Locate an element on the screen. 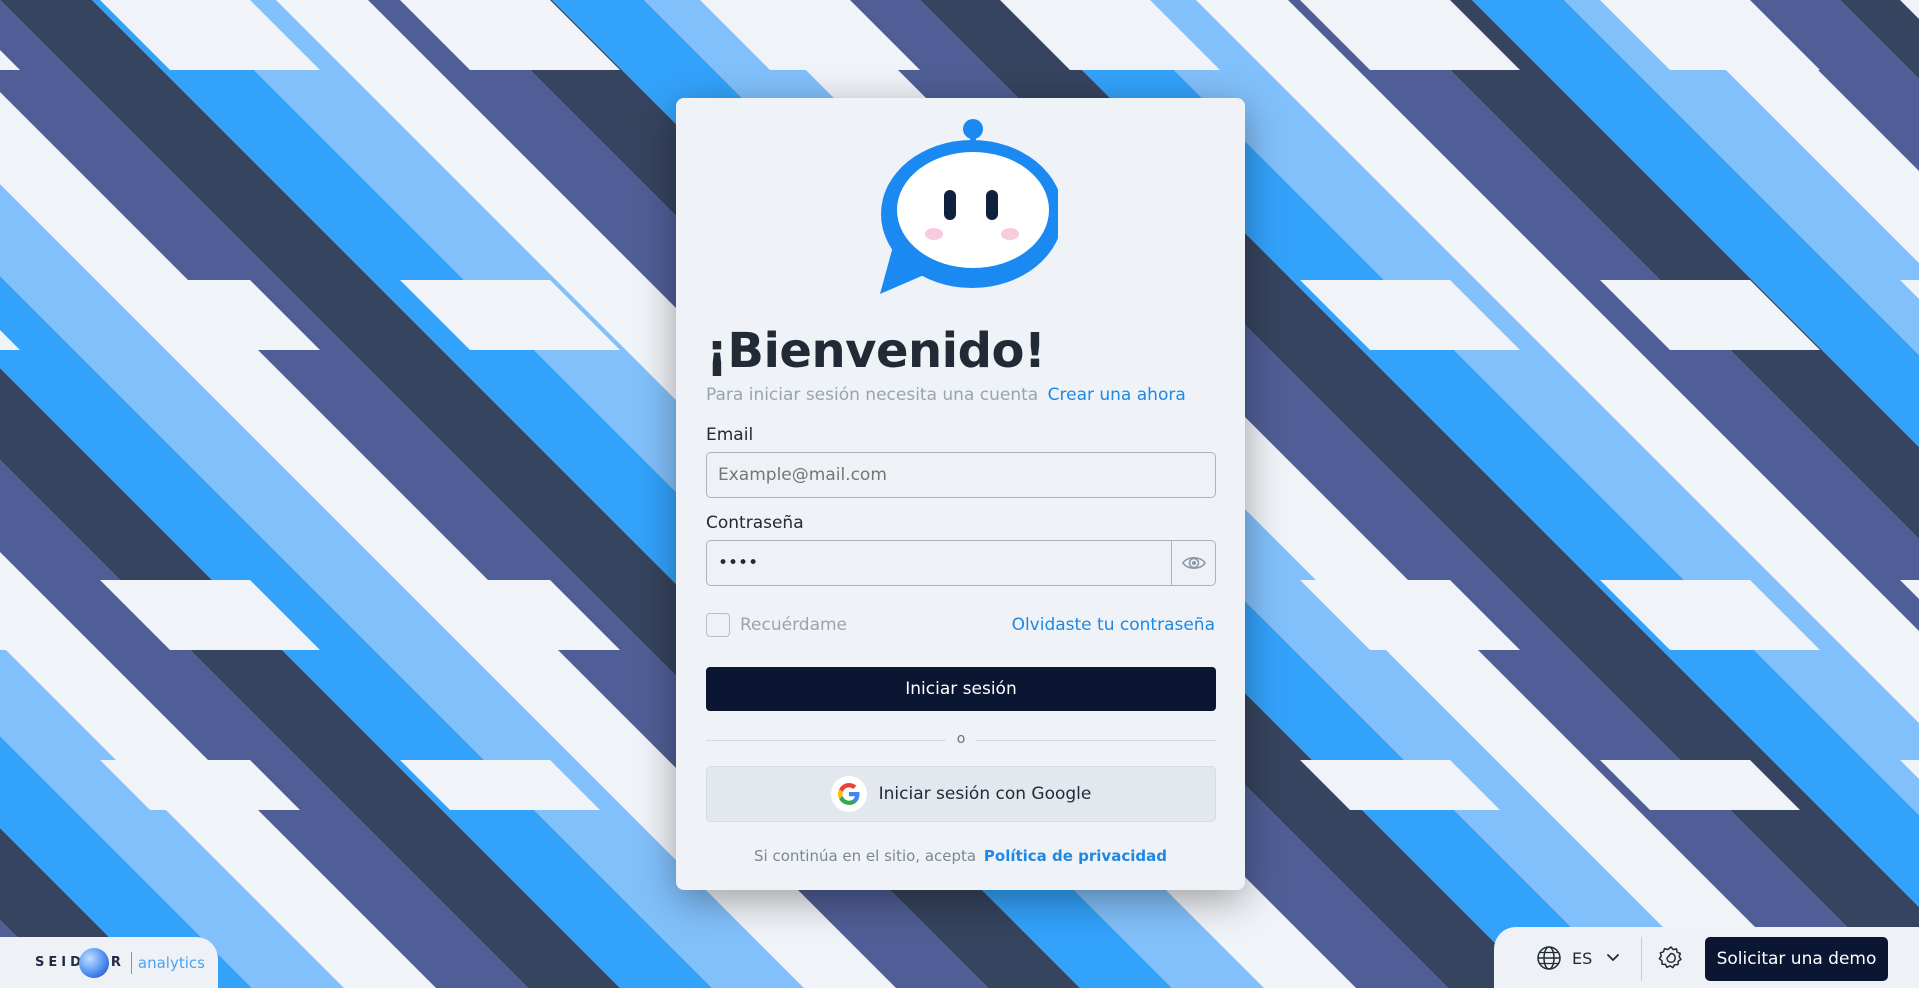 Image resolution: width=1919 pixels, height=988 pixels. create-account-link: Crear una ahora is located at coordinates (1117, 395).